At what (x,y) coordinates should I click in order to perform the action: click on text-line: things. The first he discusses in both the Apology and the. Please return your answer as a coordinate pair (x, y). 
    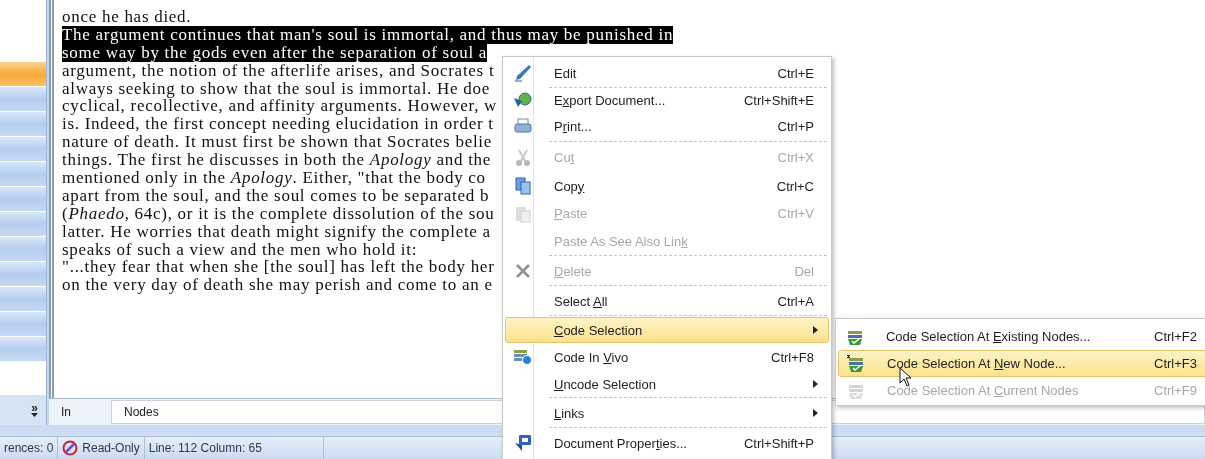
    Looking at the image, I should click on (277, 160).